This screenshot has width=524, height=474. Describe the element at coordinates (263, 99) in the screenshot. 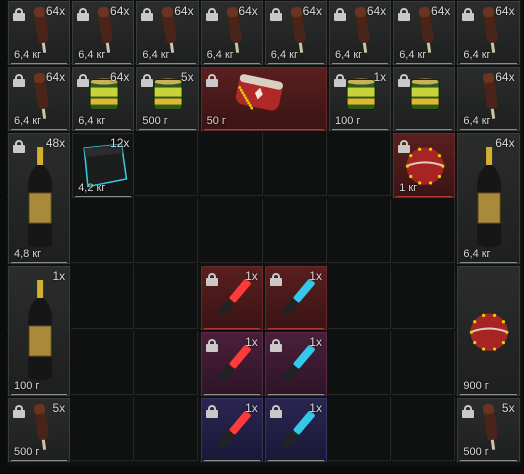

I see `inventory-item-hat: 50 г` at that location.